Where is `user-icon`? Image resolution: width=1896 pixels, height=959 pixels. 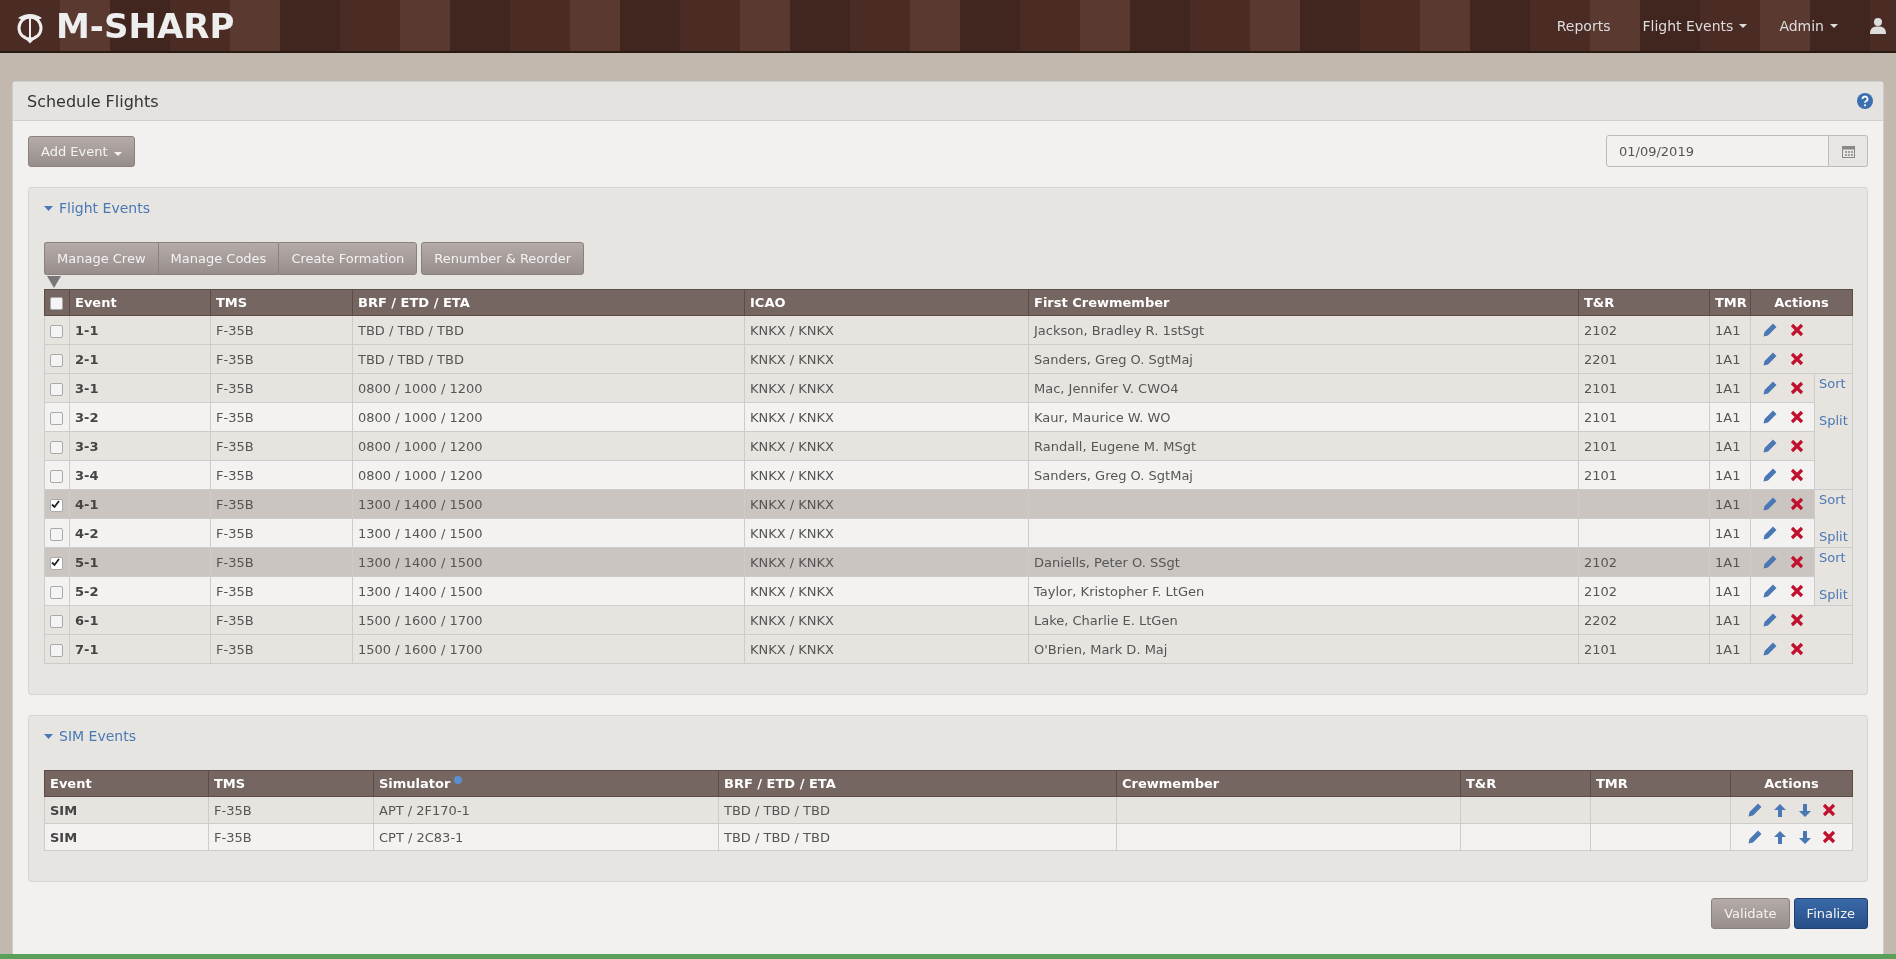 user-icon is located at coordinates (1878, 25).